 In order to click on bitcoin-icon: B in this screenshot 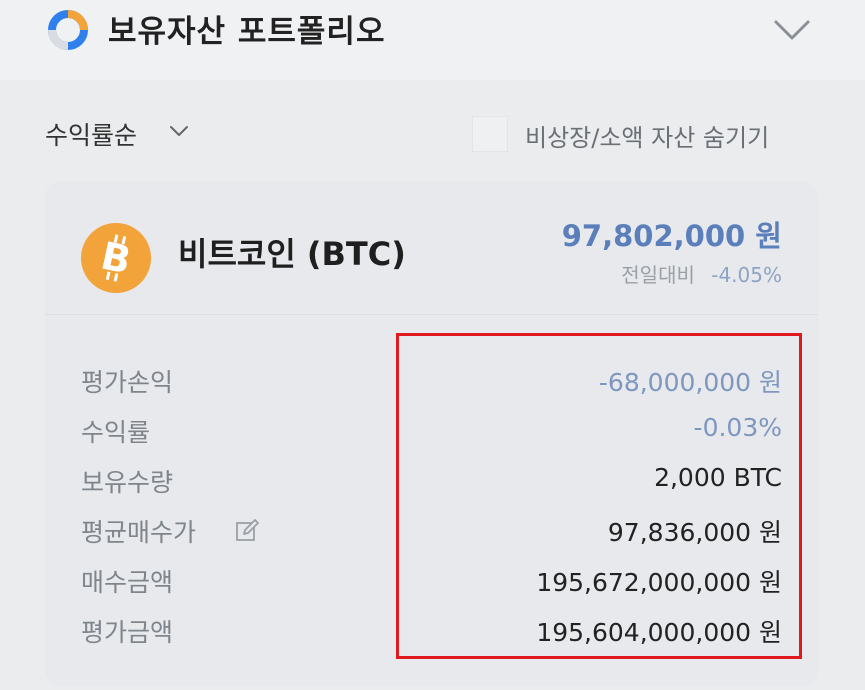, I will do `click(116, 258)`.